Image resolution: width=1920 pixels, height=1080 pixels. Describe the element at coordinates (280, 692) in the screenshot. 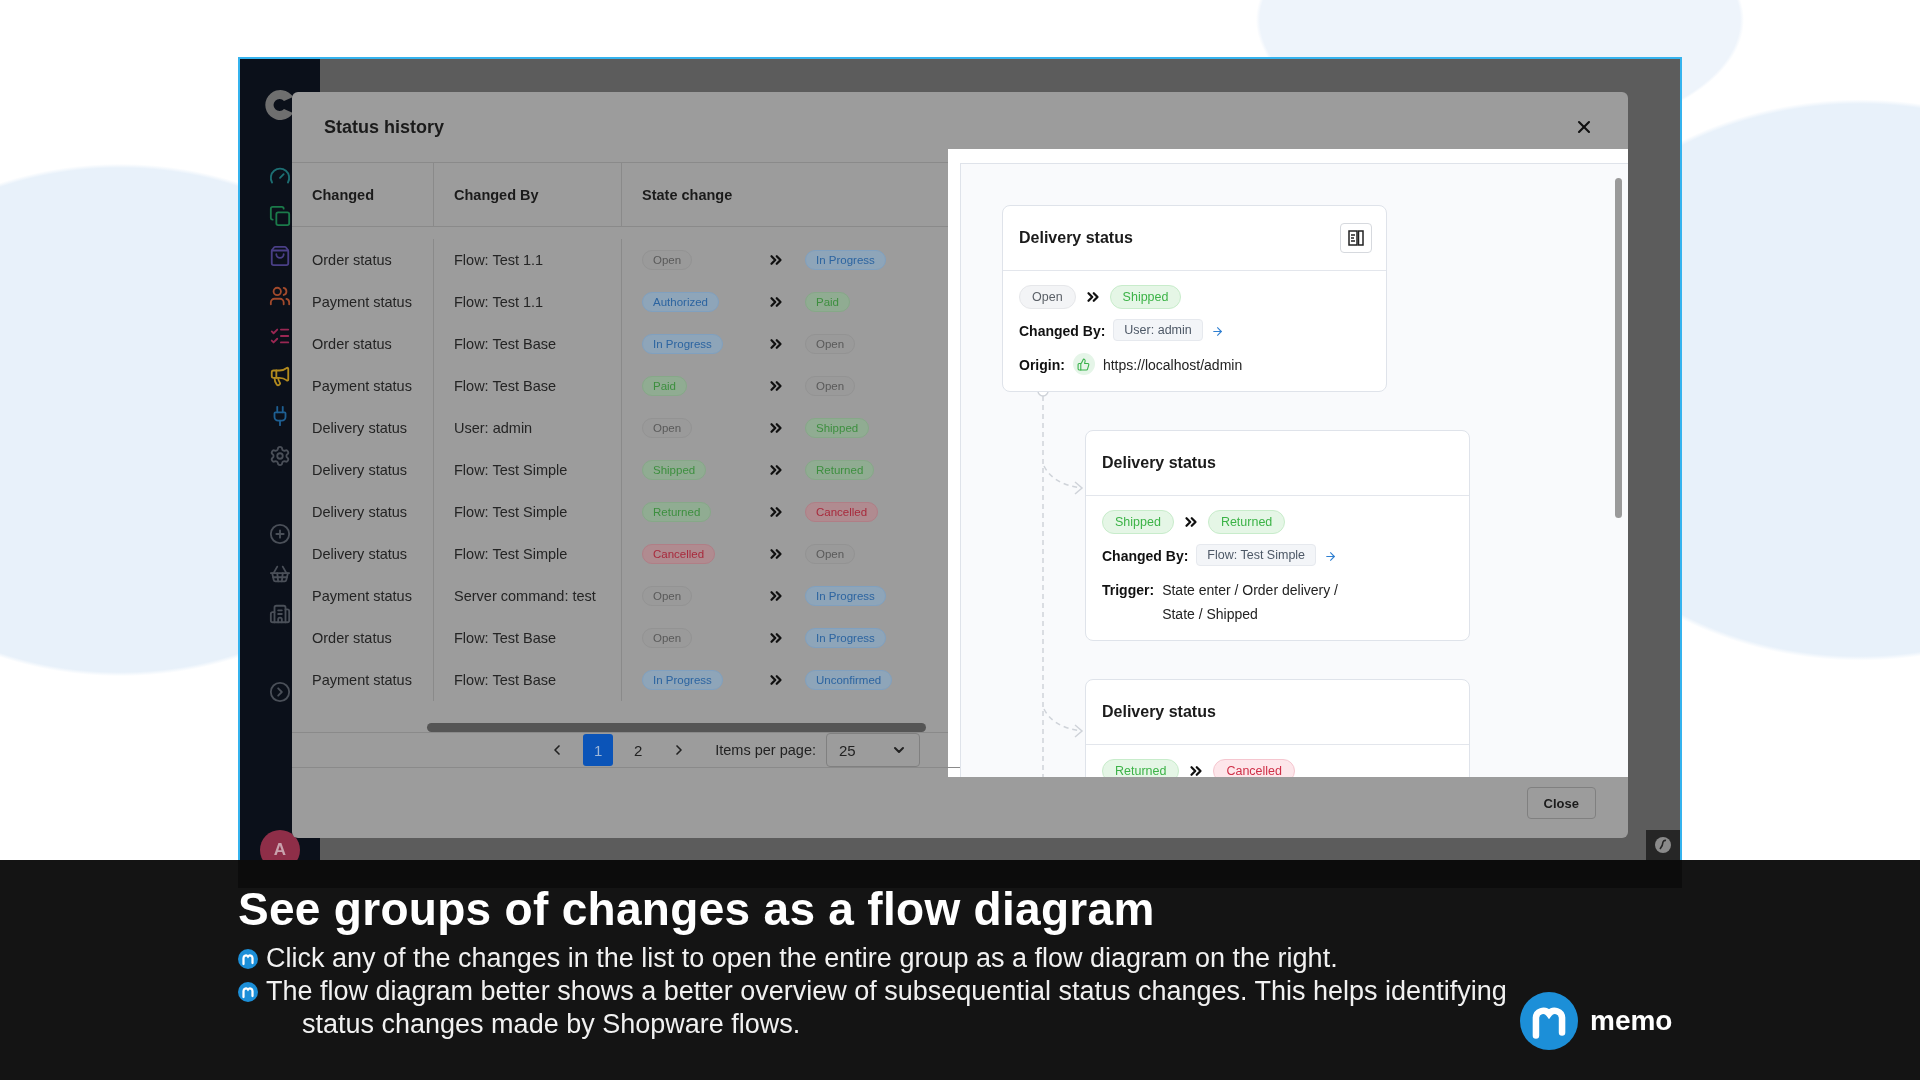

I see `expand-icon` at that location.